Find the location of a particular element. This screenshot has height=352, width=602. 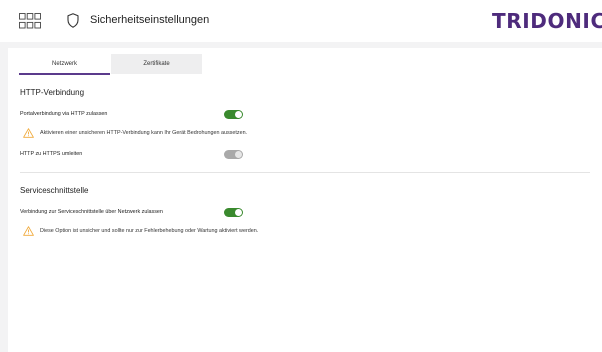

allow-http-toggle is located at coordinates (233, 114).